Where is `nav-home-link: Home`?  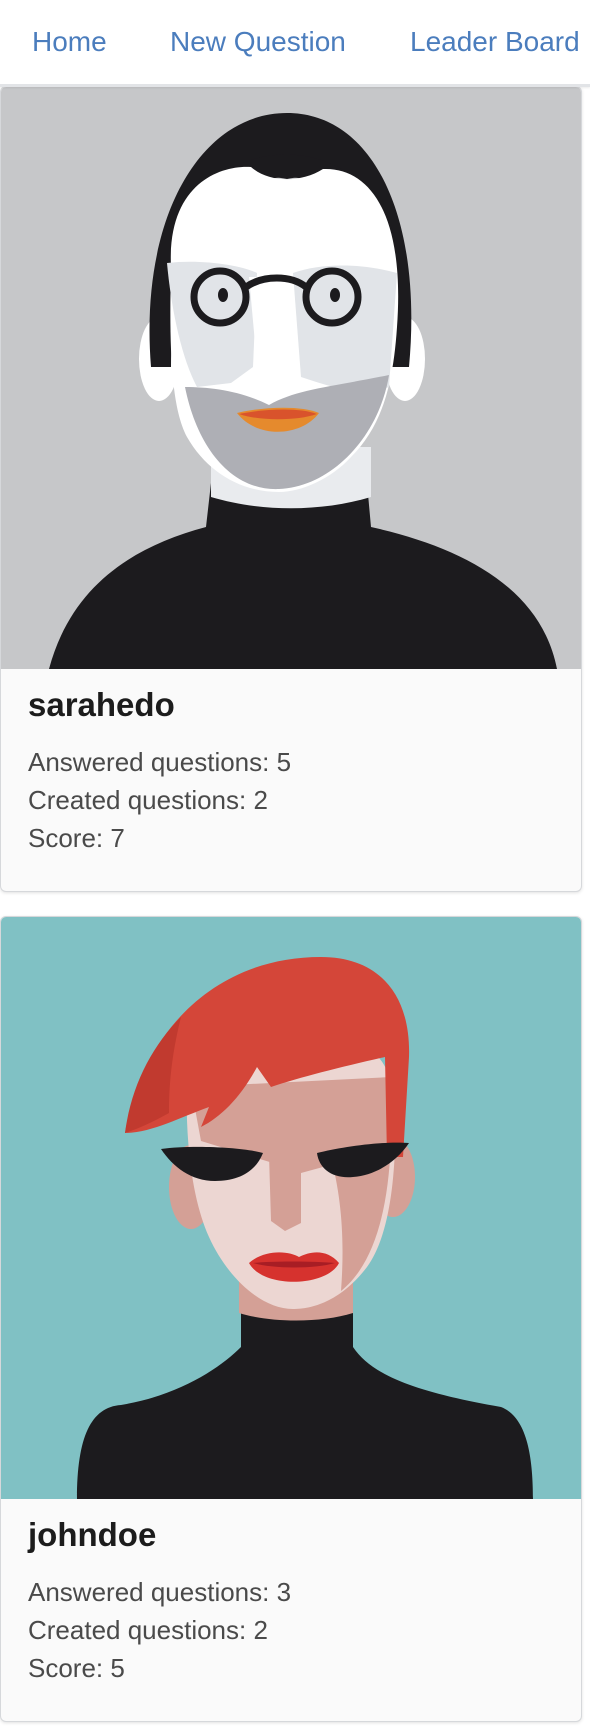 nav-home-link: Home is located at coordinates (69, 42).